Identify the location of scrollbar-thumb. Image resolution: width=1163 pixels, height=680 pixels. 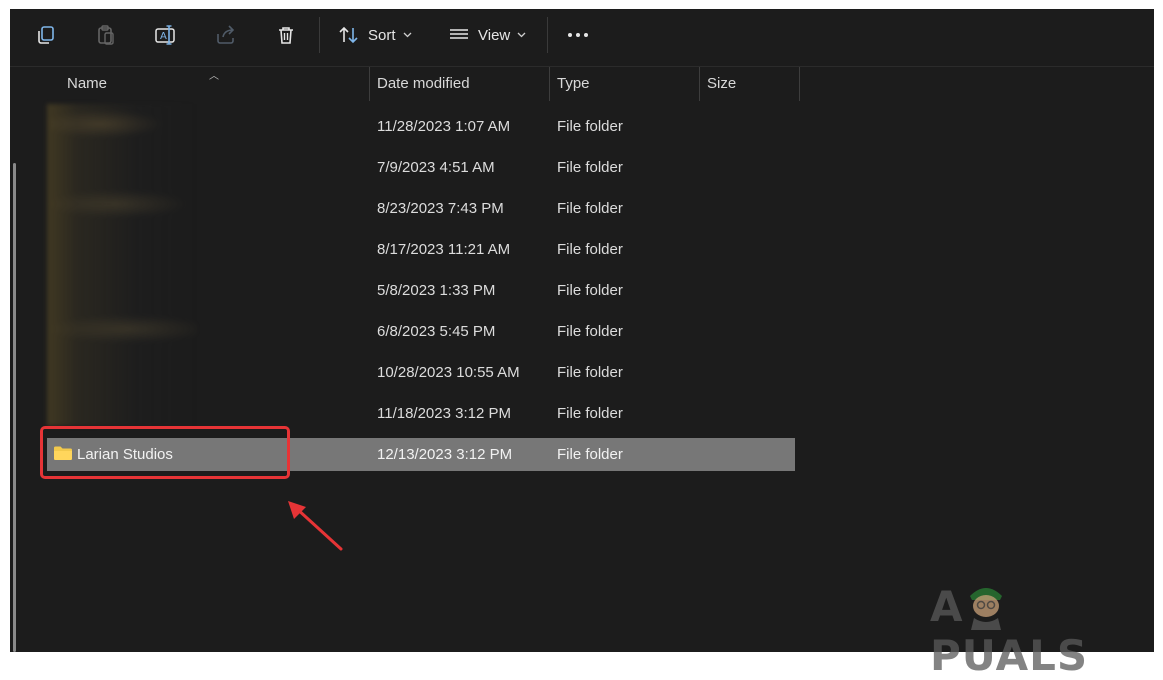
(14, 407).